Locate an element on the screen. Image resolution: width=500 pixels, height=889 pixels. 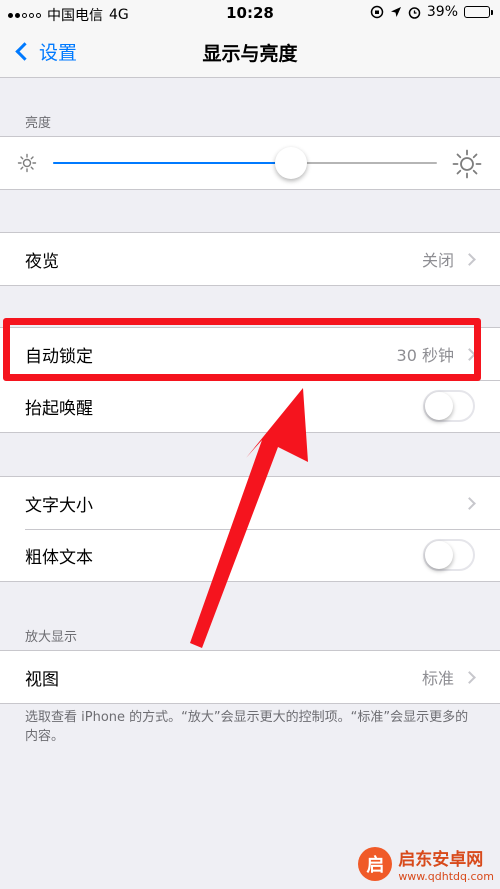
watermark-url: www.qdhtdq.com is located at coordinates (446, 876).